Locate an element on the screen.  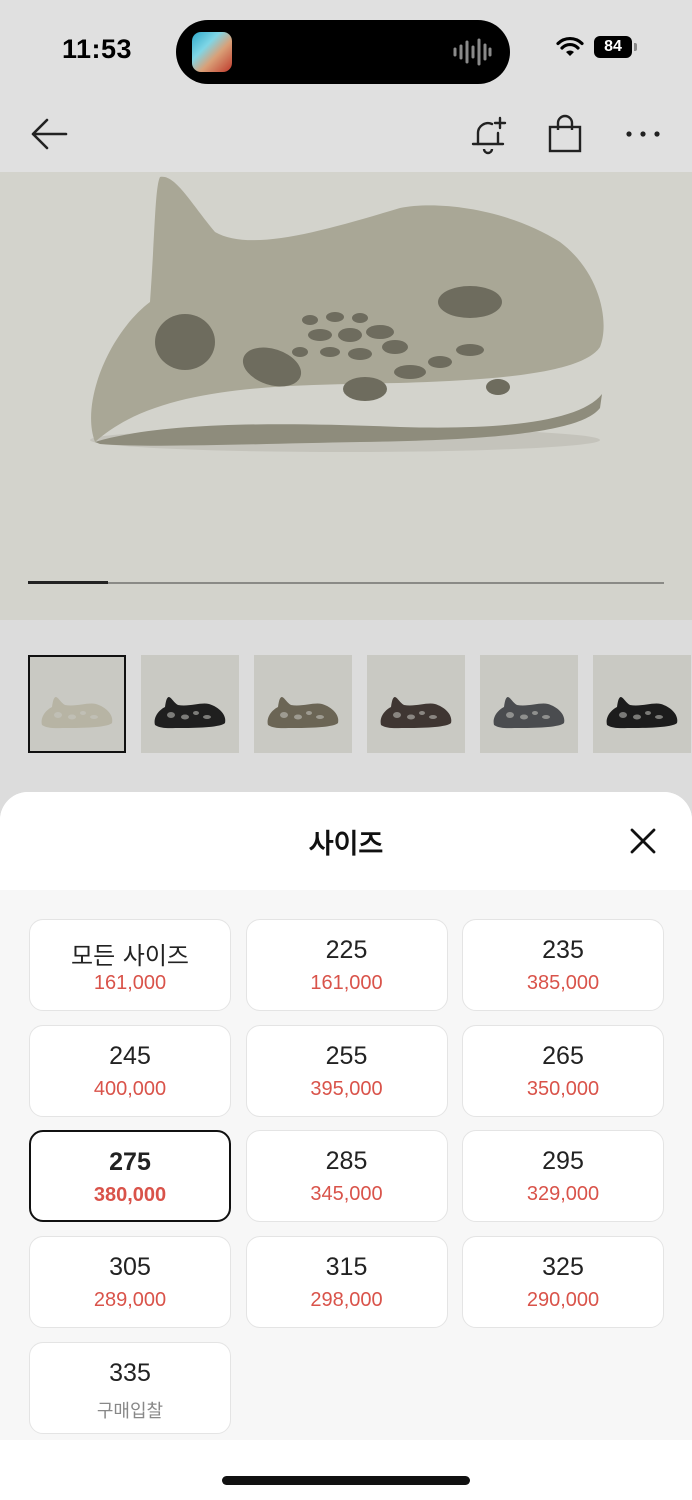
size-price: 구매입찰 is located at coordinates (130, 1411).